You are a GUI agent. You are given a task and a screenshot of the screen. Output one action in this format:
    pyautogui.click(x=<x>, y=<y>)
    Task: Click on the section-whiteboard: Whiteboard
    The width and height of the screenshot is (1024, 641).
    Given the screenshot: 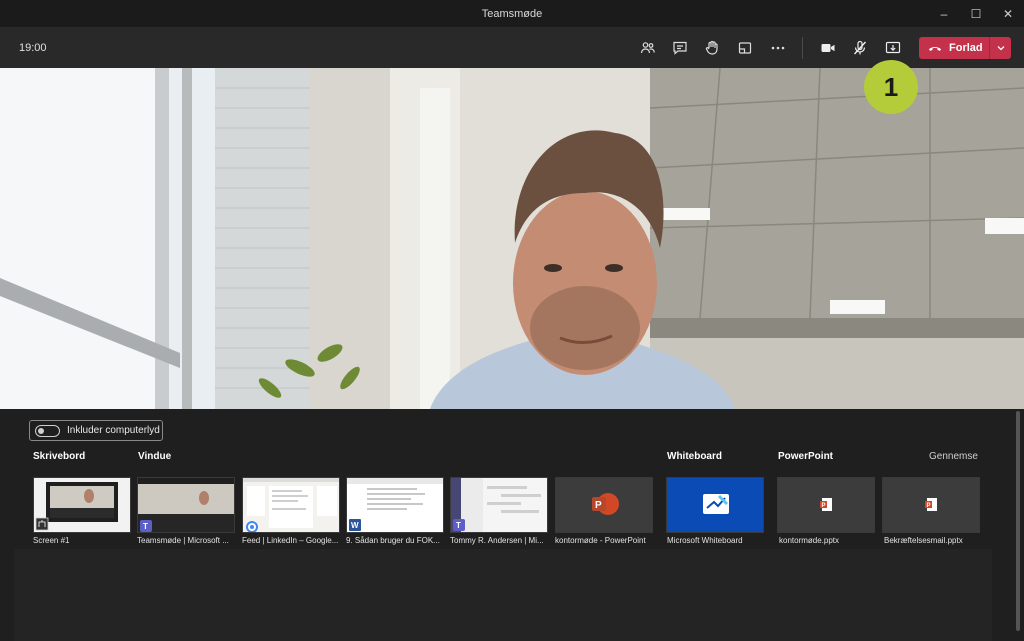 What is the action you would take?
    pyautogui.click(x=694, y=456)
    